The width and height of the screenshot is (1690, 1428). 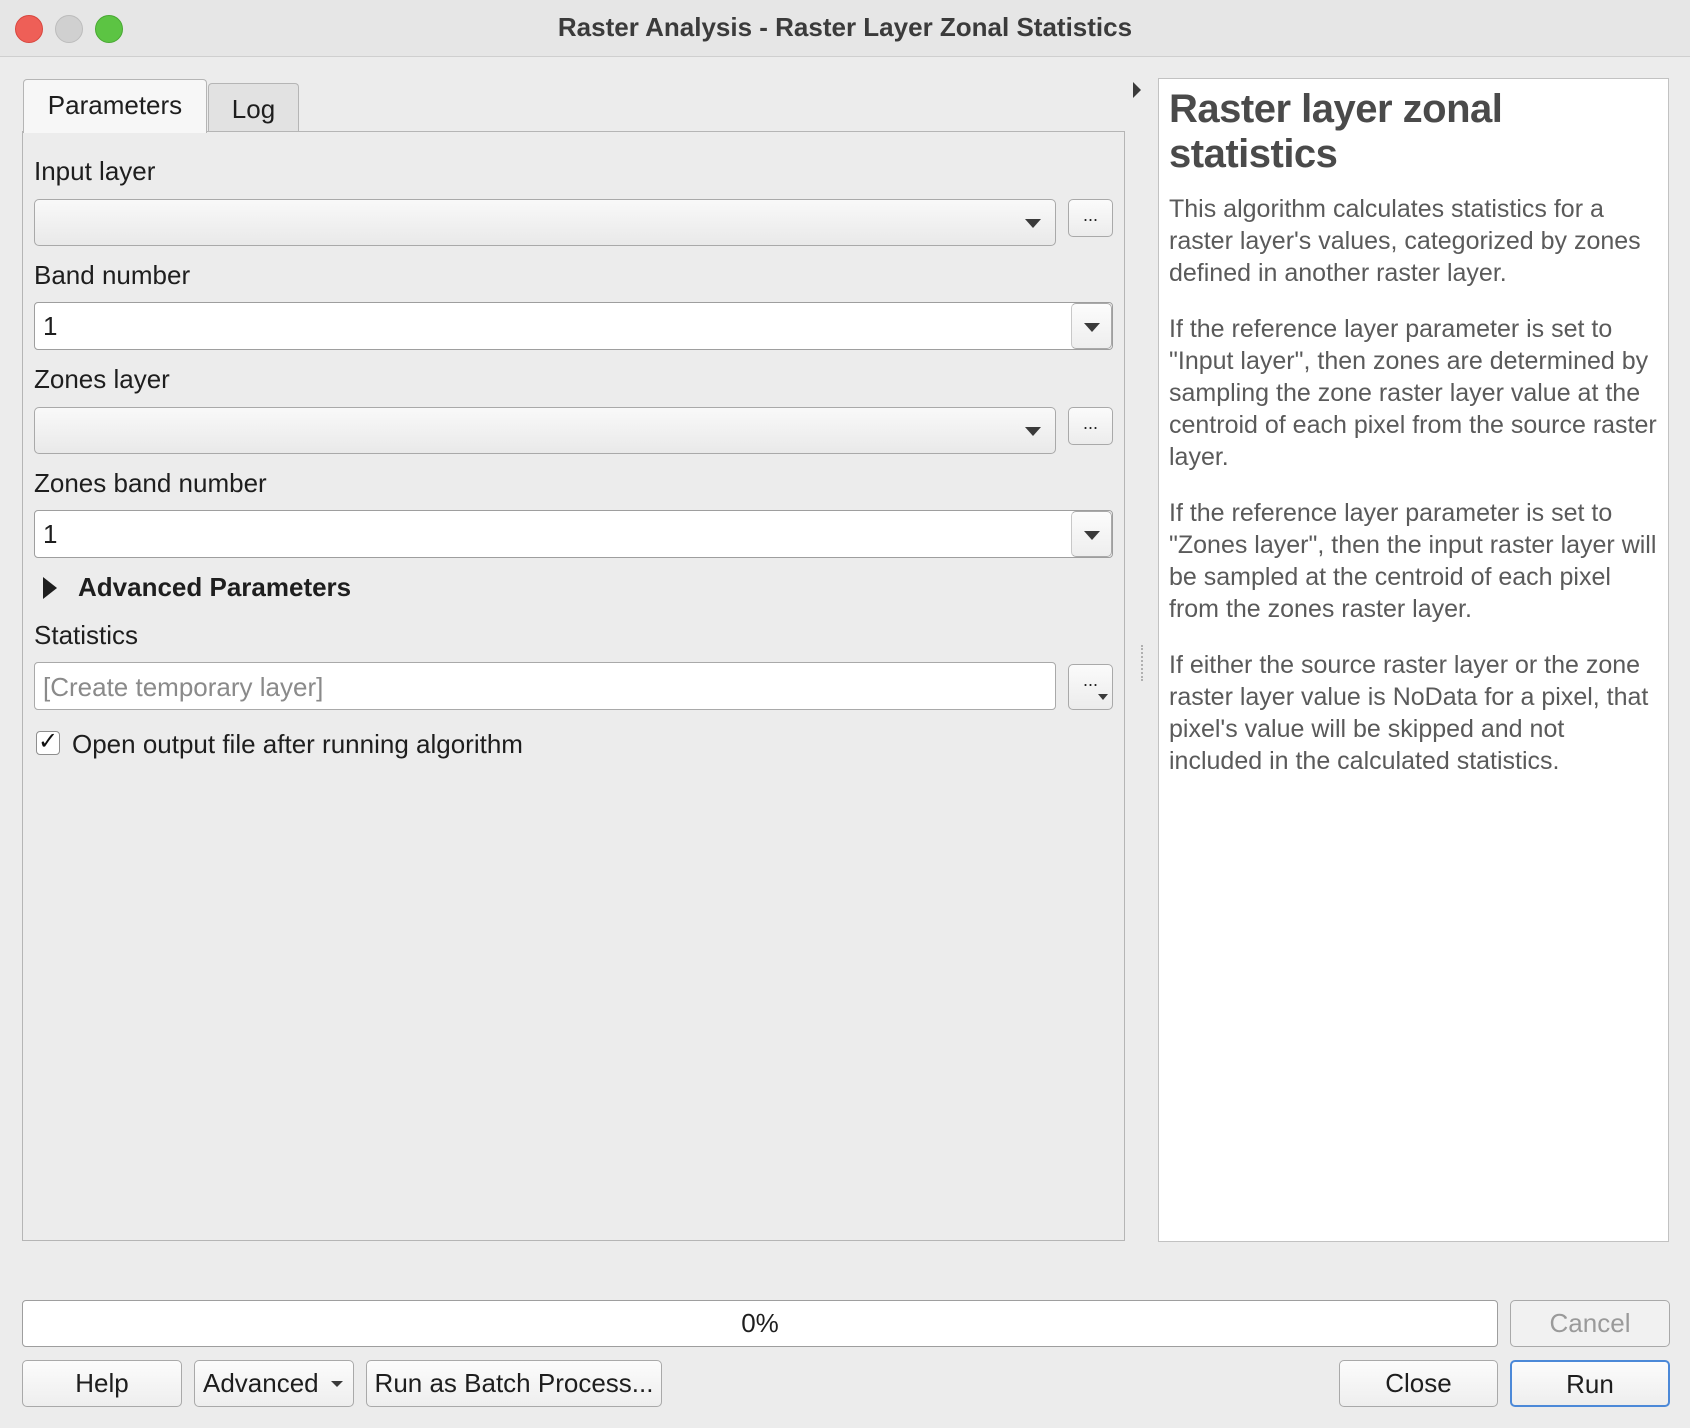 What do you see at coordinates (102, 379) in the screenshot?
I see `zones-layer-label: Zones layer` at bounding box center [102, 379].